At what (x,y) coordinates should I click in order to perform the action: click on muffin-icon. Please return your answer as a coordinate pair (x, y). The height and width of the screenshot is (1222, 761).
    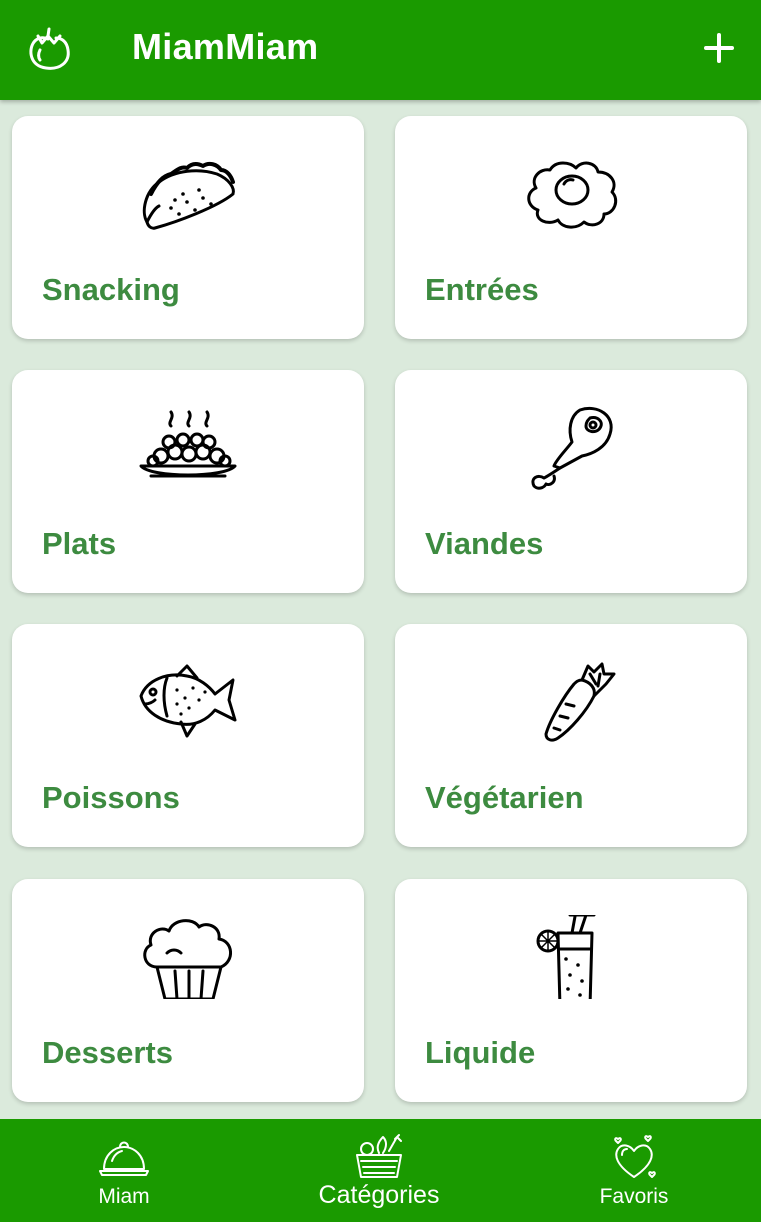
    Looking at the image, I should click on (187, 959).